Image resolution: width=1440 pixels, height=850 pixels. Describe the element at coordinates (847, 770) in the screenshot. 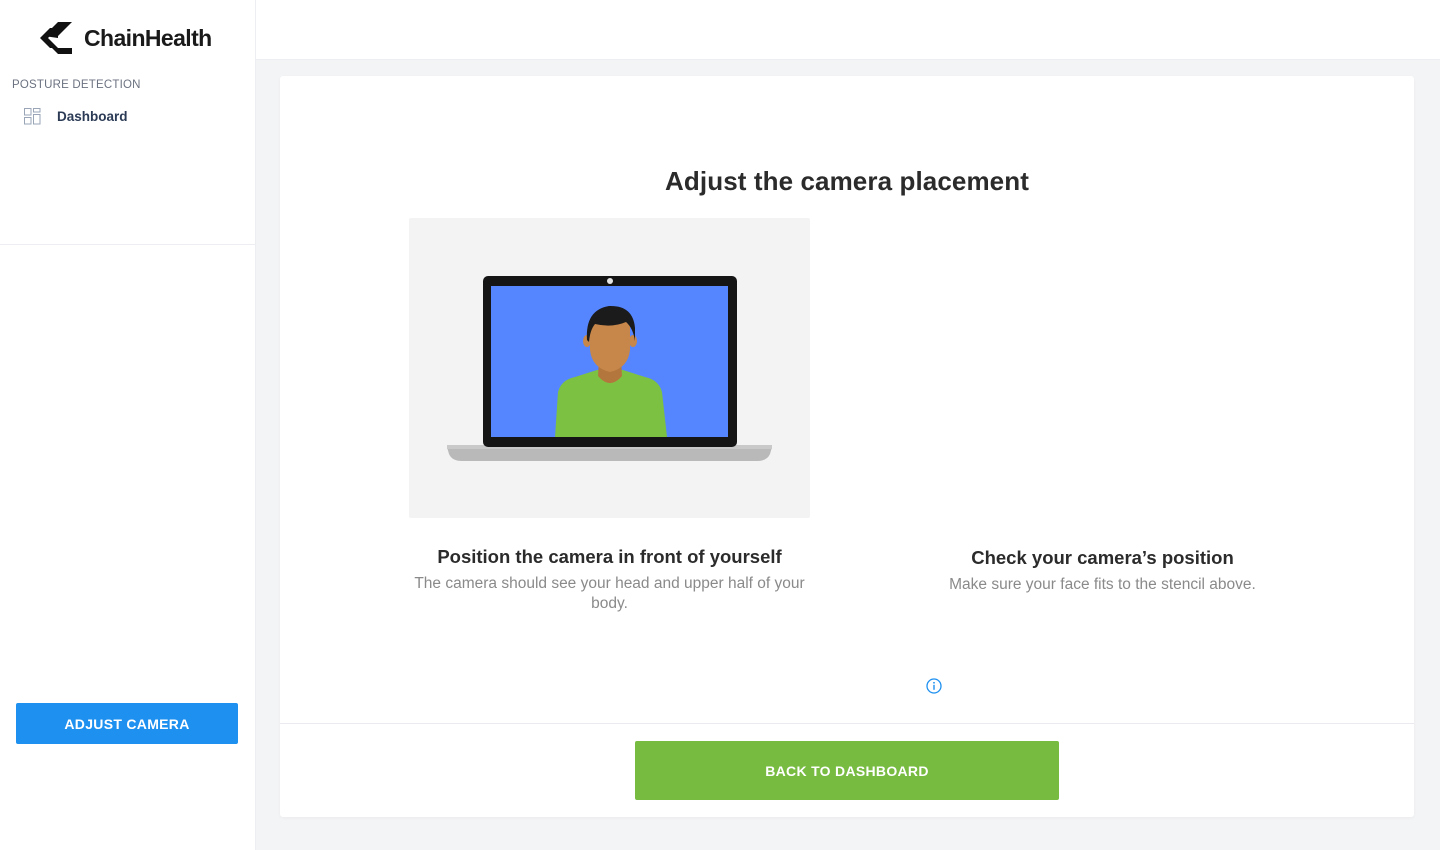

I see `back-to-dashboard-button: BACK TO DASHBOARD` at that location.